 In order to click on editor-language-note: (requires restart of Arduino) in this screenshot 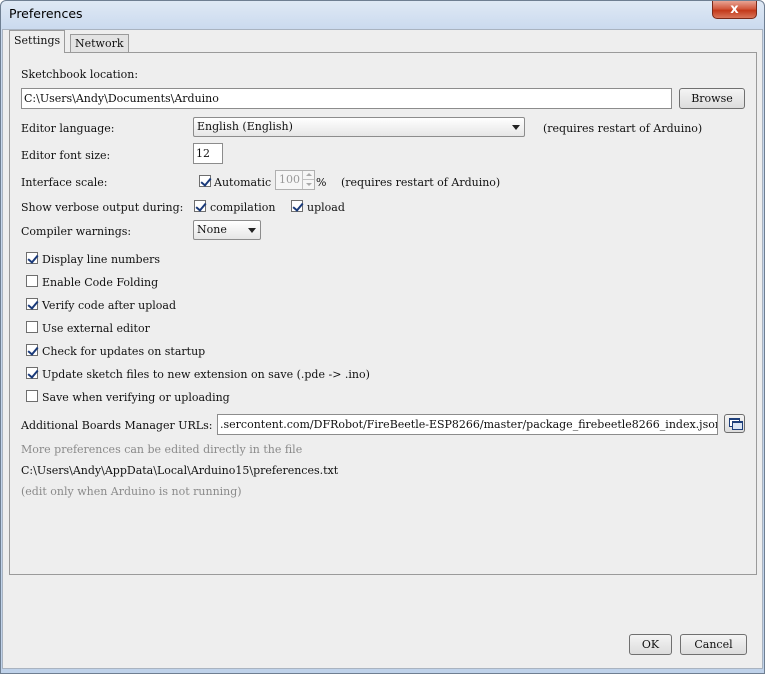, I will do `click(623, 128)`.